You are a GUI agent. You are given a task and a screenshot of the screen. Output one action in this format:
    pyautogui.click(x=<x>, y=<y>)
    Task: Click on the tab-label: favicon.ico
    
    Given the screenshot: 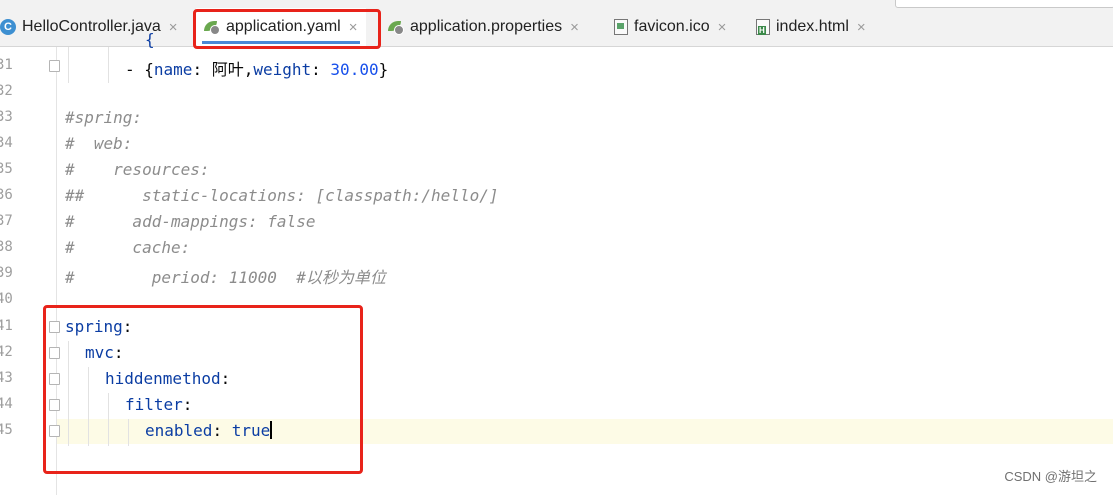 What is the action you would take?
    pyautogui.click(x=672, y=26)
    